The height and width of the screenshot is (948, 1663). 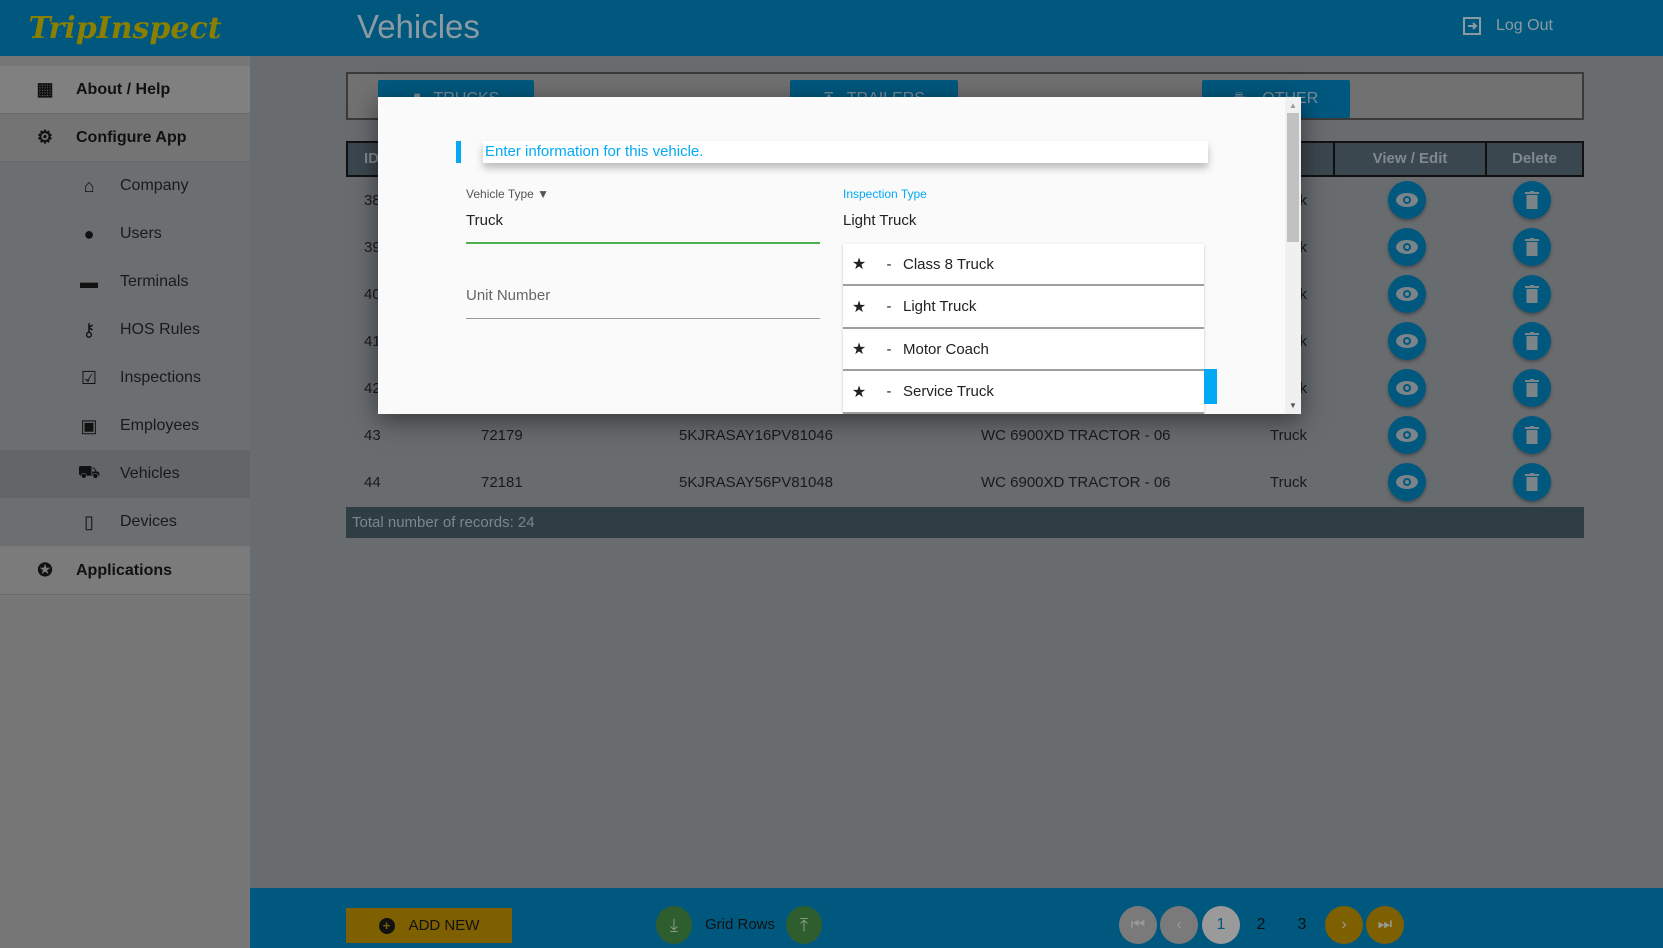 What do you see at coordinates (940, 306) in the screenshot?
I see `option-label: Light Truck` at bounding box center [940, 306].